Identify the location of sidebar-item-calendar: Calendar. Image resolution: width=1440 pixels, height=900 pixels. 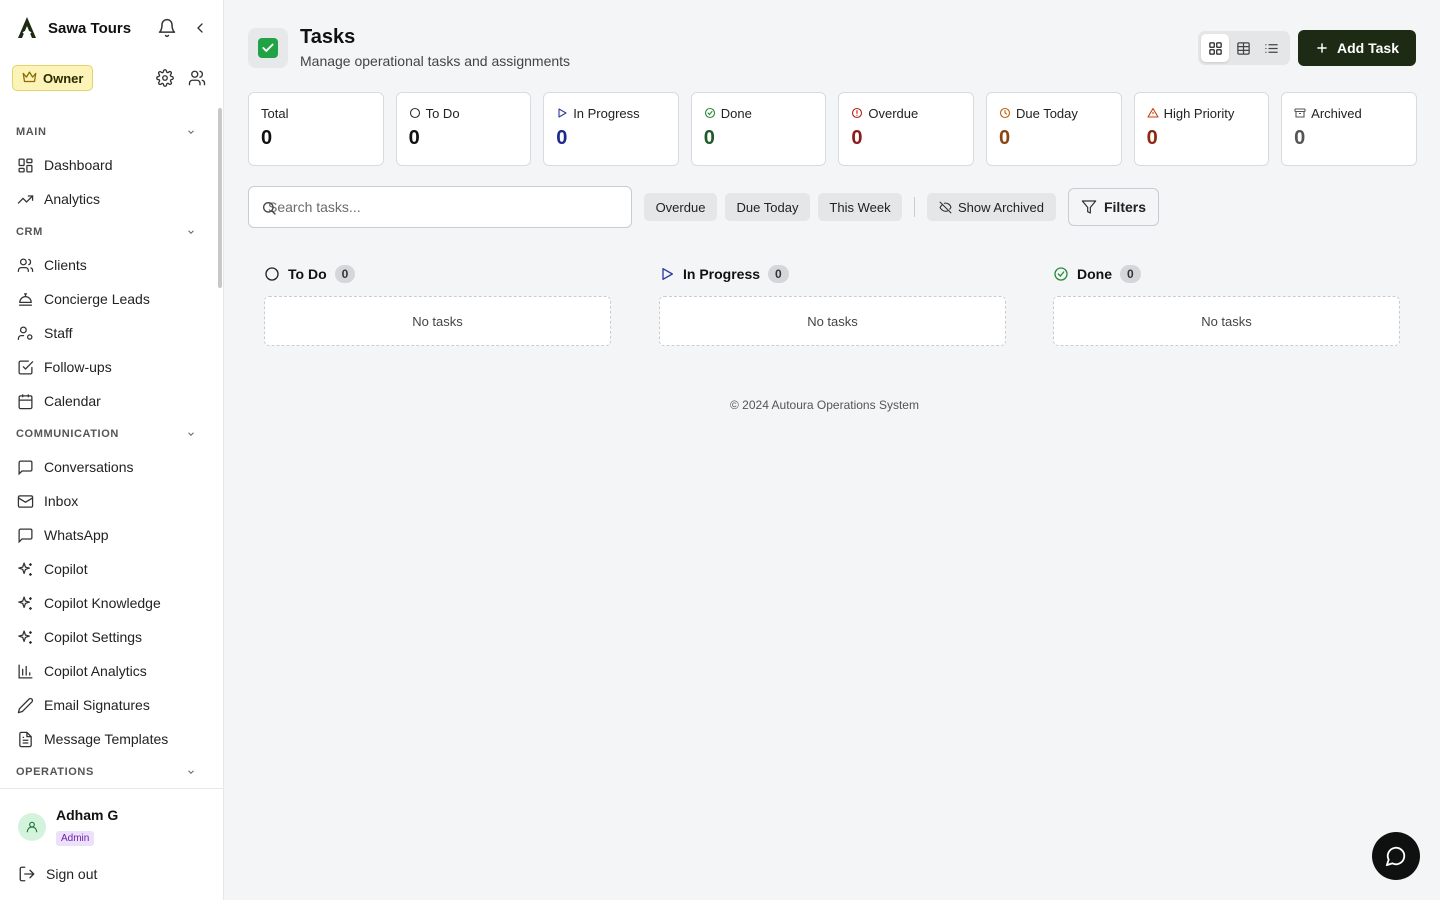
(109, 401).